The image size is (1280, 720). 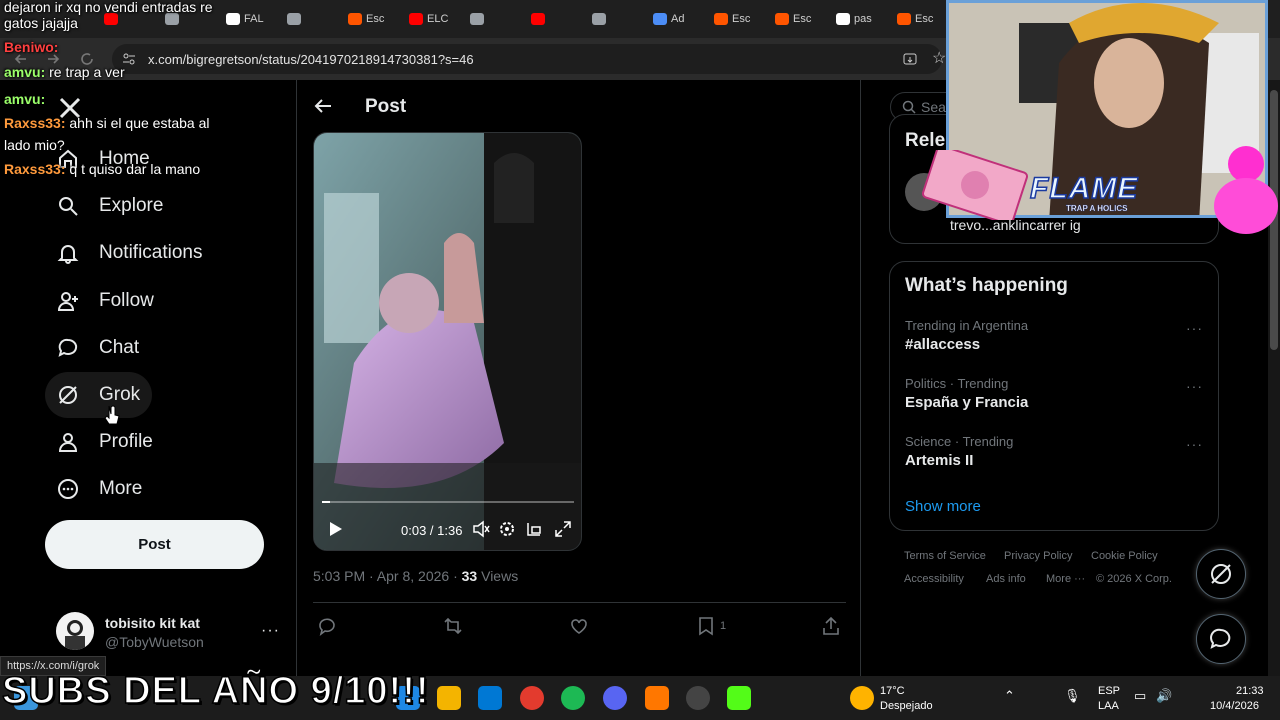 What do you see at coordinates (925, 140) in the screenshot?
I see `relevant-people-title: Rele` at bounding box center [925, 140].